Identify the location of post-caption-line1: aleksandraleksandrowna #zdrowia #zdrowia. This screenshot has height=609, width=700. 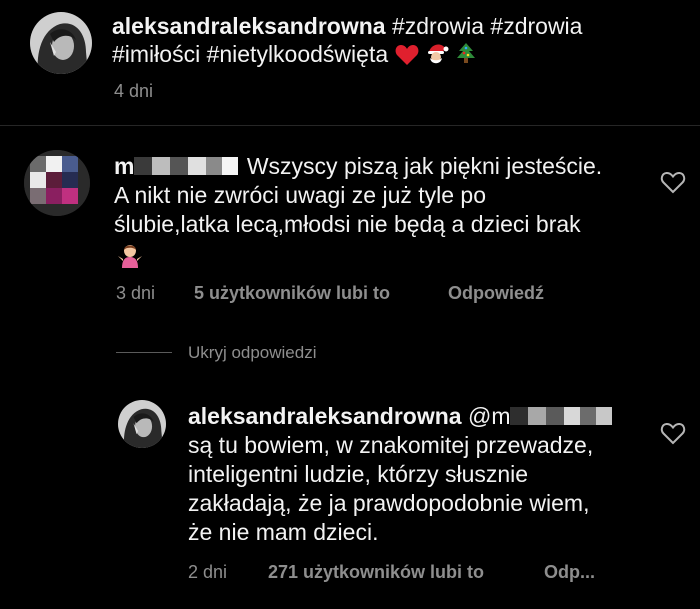
(347, 26).